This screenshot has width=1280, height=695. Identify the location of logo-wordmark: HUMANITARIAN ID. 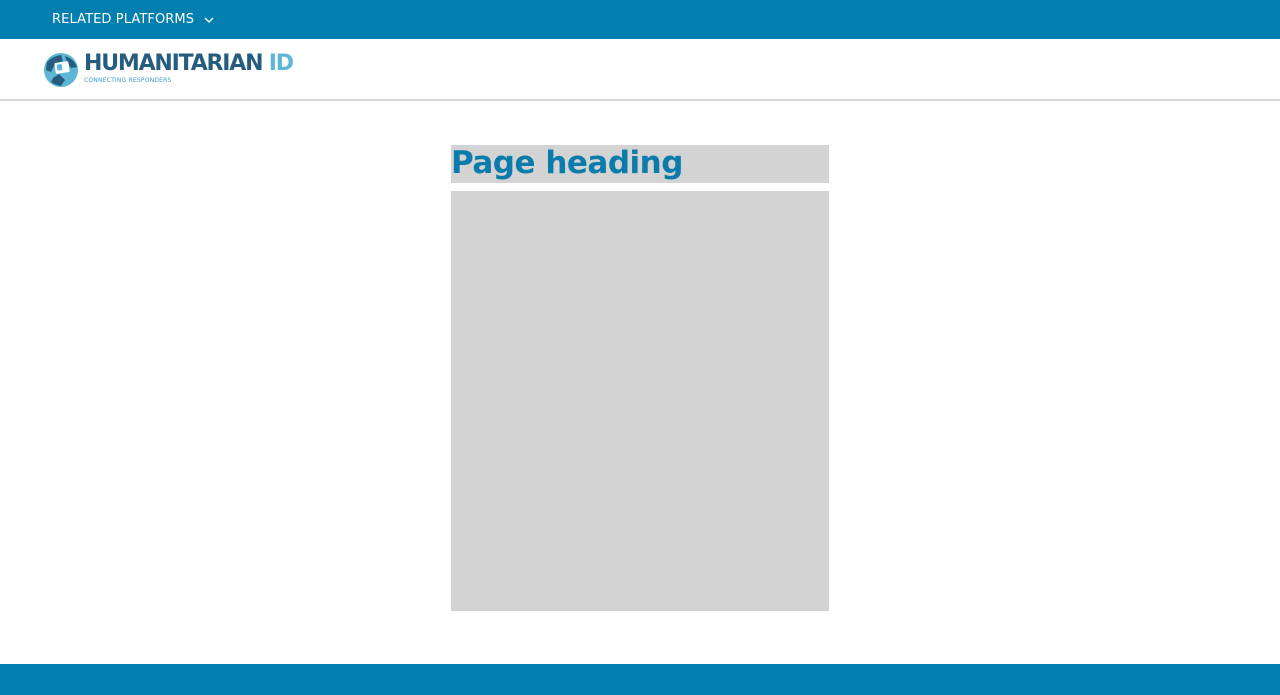
(189, 63).